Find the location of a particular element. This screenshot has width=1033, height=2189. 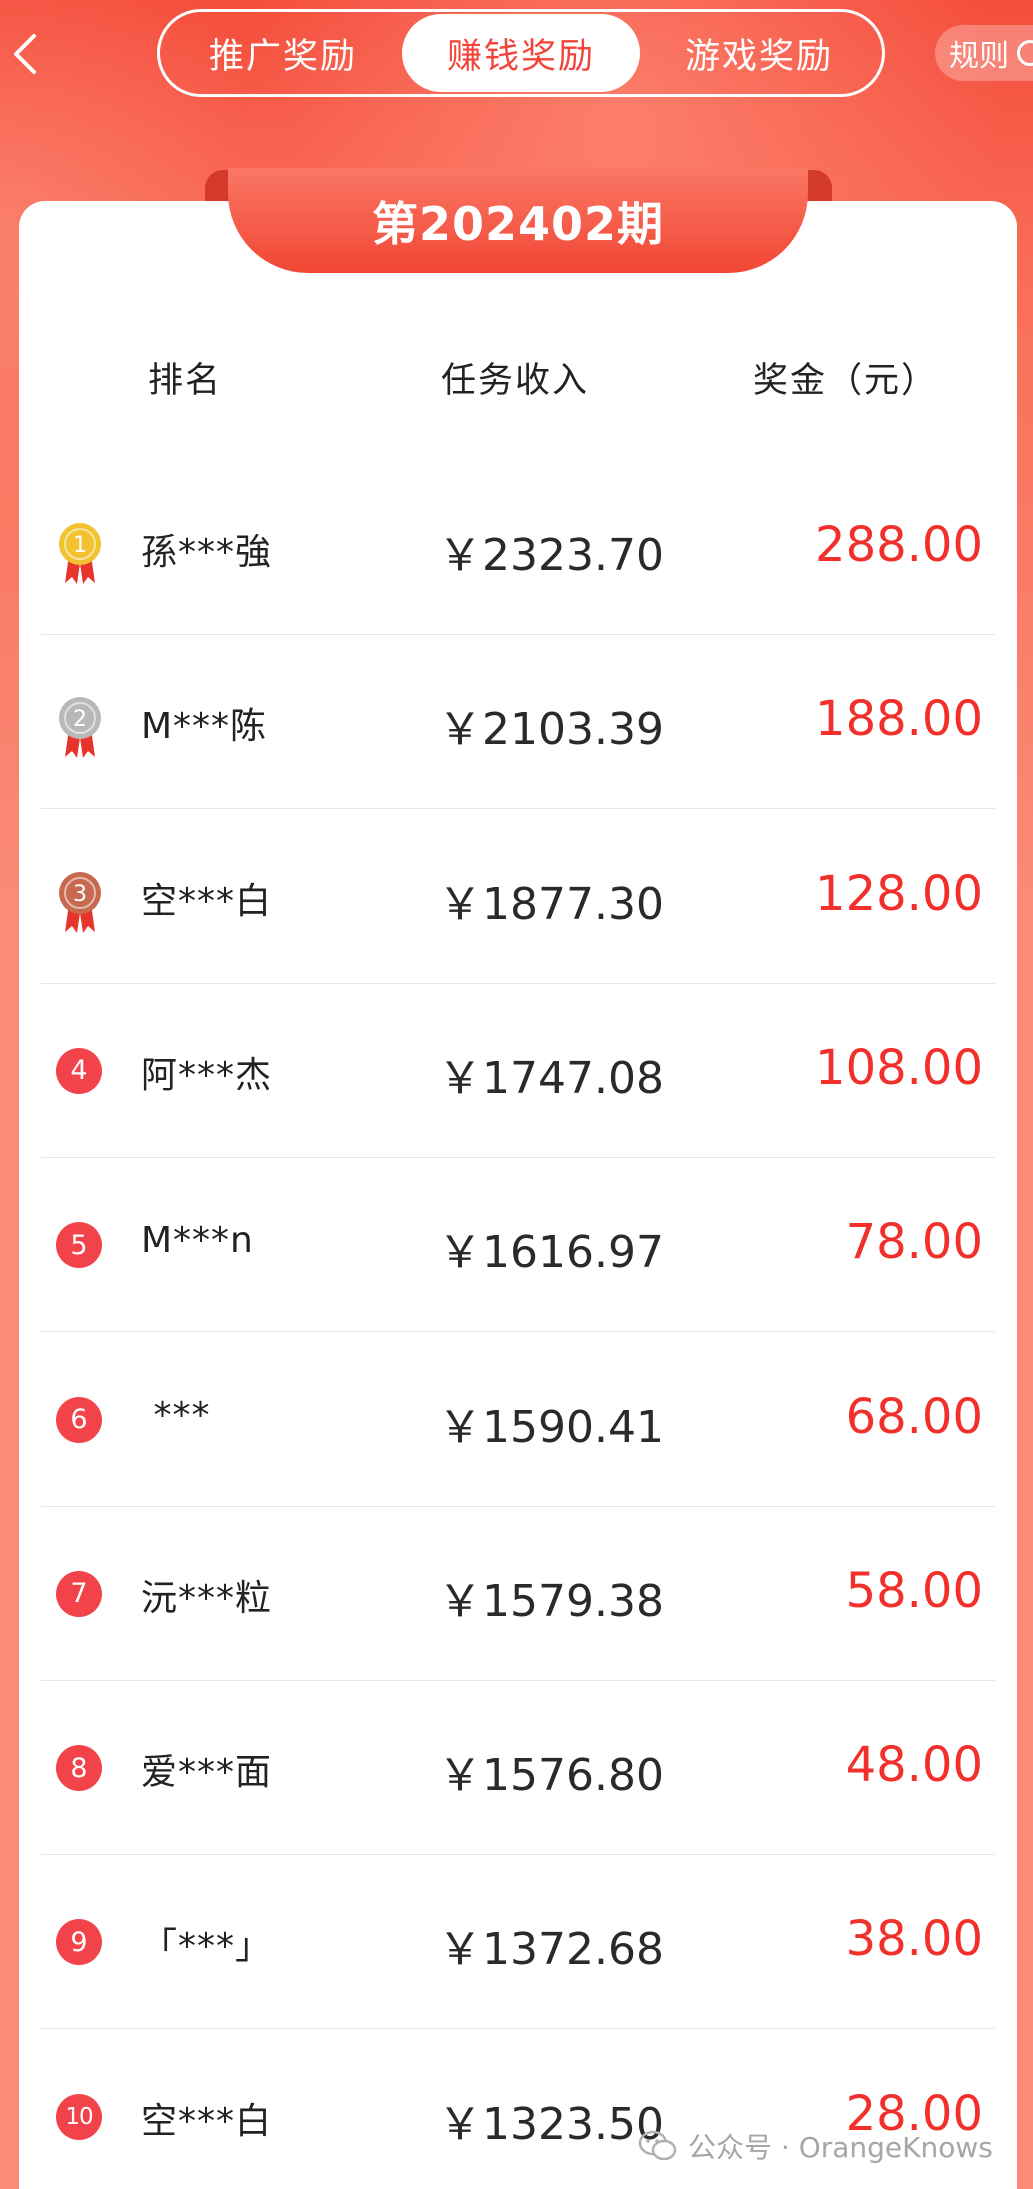

user-name: M***n is located at coordinates (197, 1241).